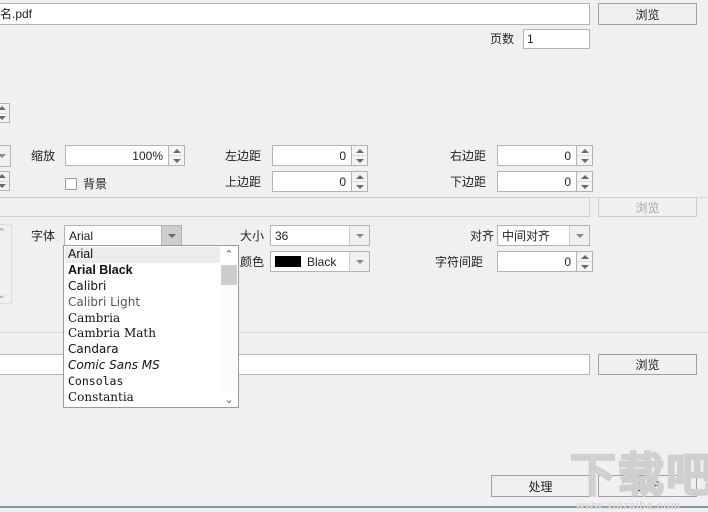 Image resolution: width=708 pixels, height=512 pixels. I want to click on align-label: 对齐, so click(482, 236).